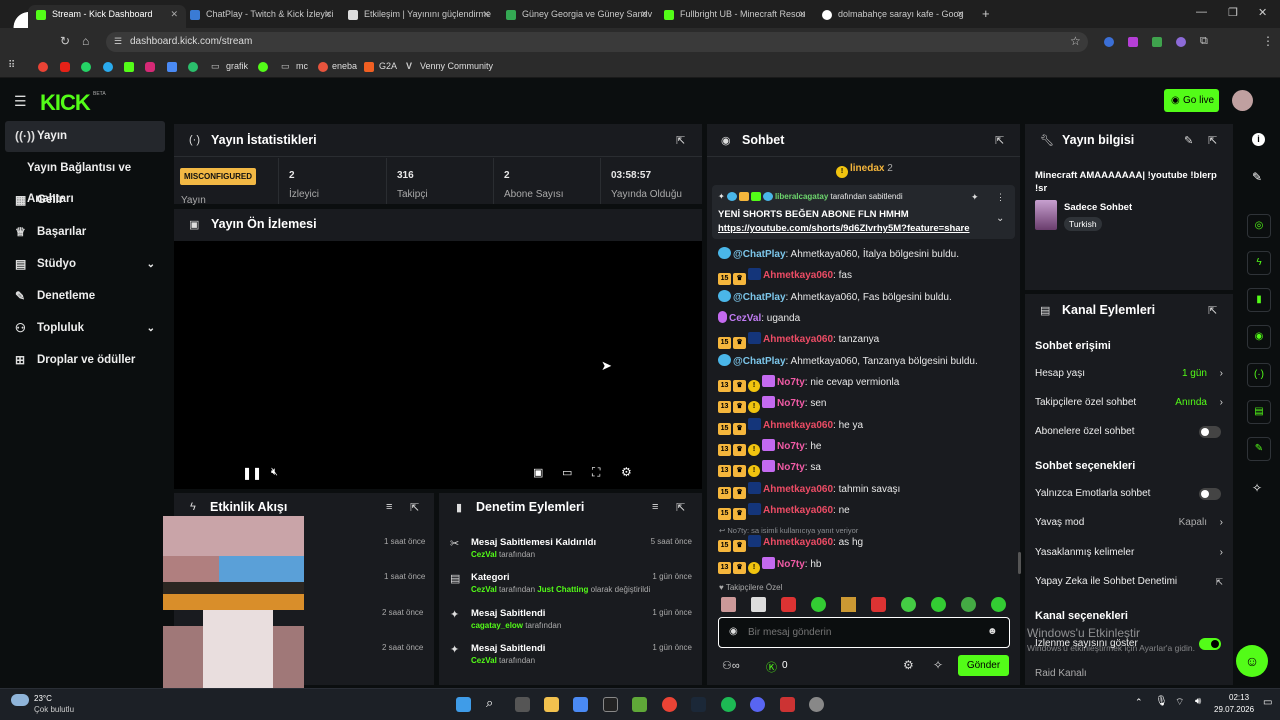  I want to click on reload-icon: ↻, so click(65, 41).